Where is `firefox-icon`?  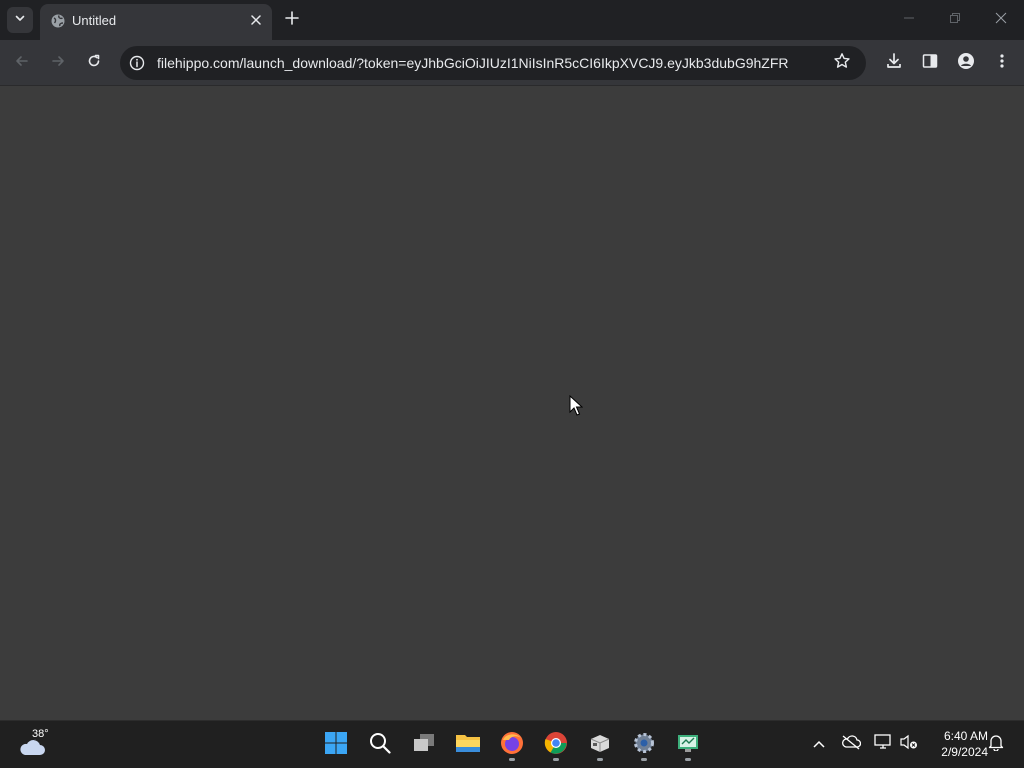 firefox-icon is located at coordinates (512, 745).